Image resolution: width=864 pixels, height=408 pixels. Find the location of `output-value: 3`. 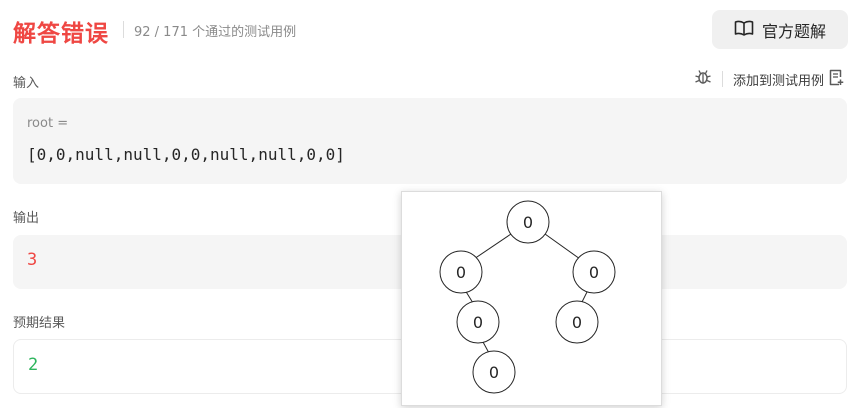

output-value: 3 is located at coordinates (32, 260).